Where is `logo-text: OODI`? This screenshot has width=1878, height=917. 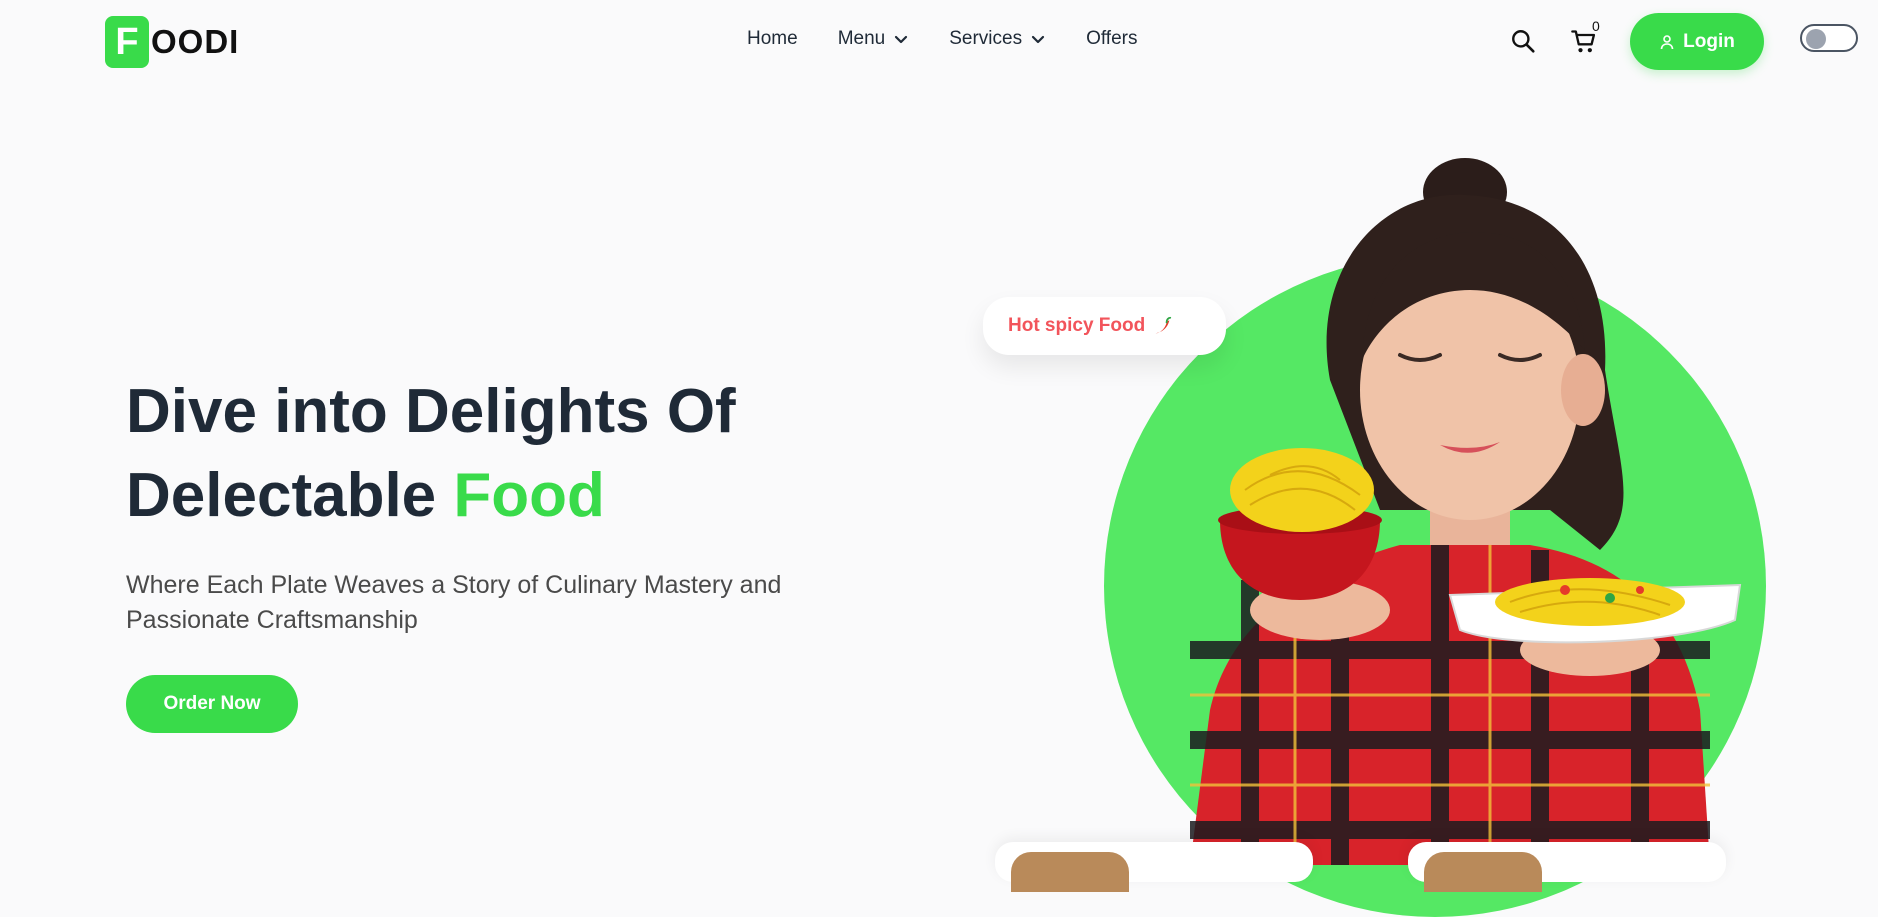
logo-text: OODI is located at coordinates (195, 41).